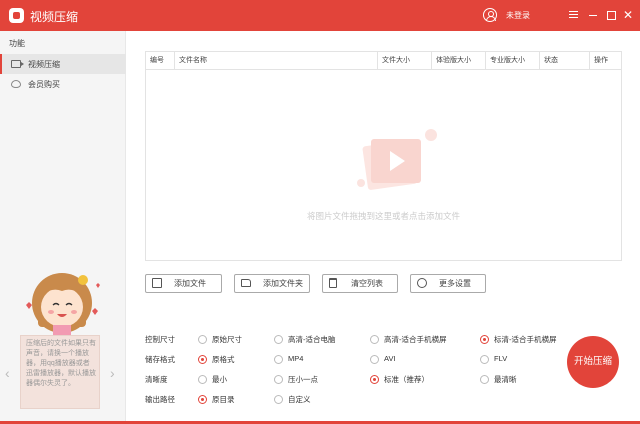 This screenshot has width=640, height=424. Describe the element at coordinates (458, 61) in the screenshot. I see `column-header: 体验版大小` at that location.